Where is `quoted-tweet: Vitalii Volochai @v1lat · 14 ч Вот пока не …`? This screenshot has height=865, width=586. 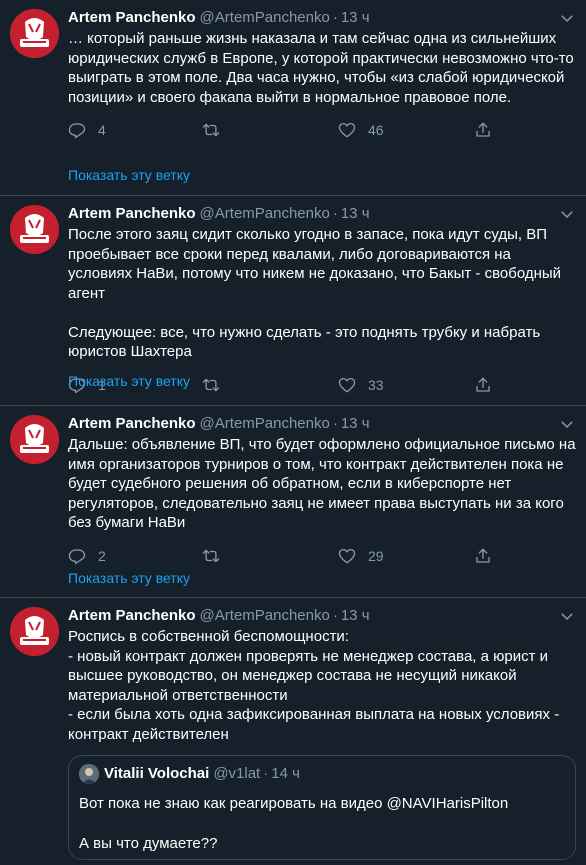 quoted-tweet: Vitalii Volochai @v1lat · 14 ч Вот пока не … is located at coordinates (322, 807).